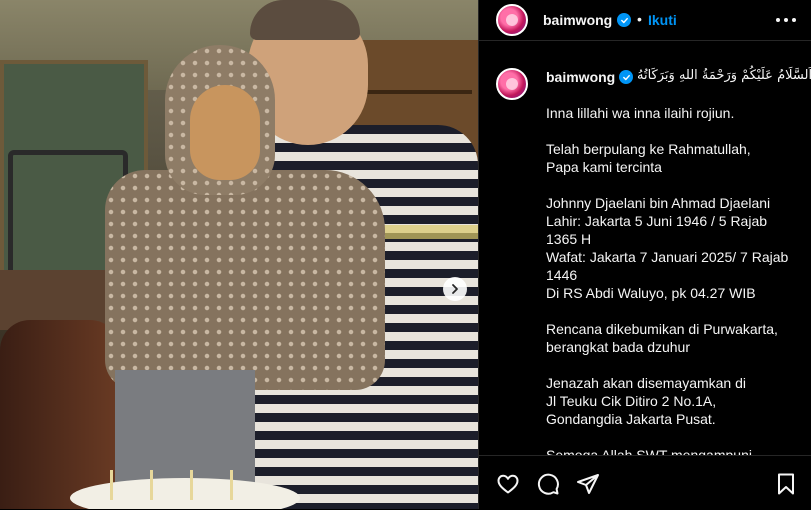 This screenshot has width=811, height=510. What do you see at coordinates (305, 20) in the screenshot?
I see `photo-man-hair` at bounding box center [305, 20].